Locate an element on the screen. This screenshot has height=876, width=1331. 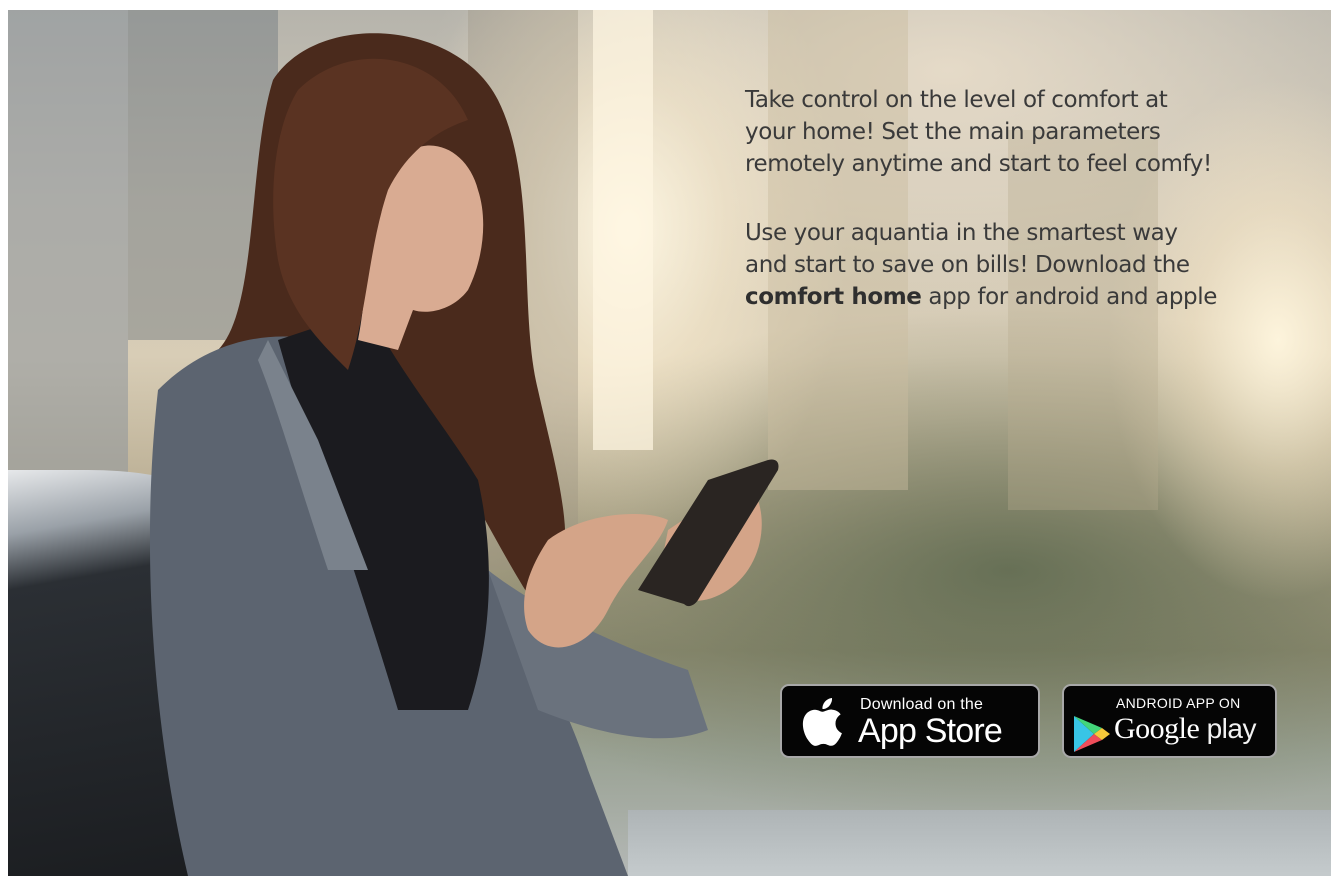
download-line-1: Use your aquantia in the smartest way is located at coordinates (961, 233).